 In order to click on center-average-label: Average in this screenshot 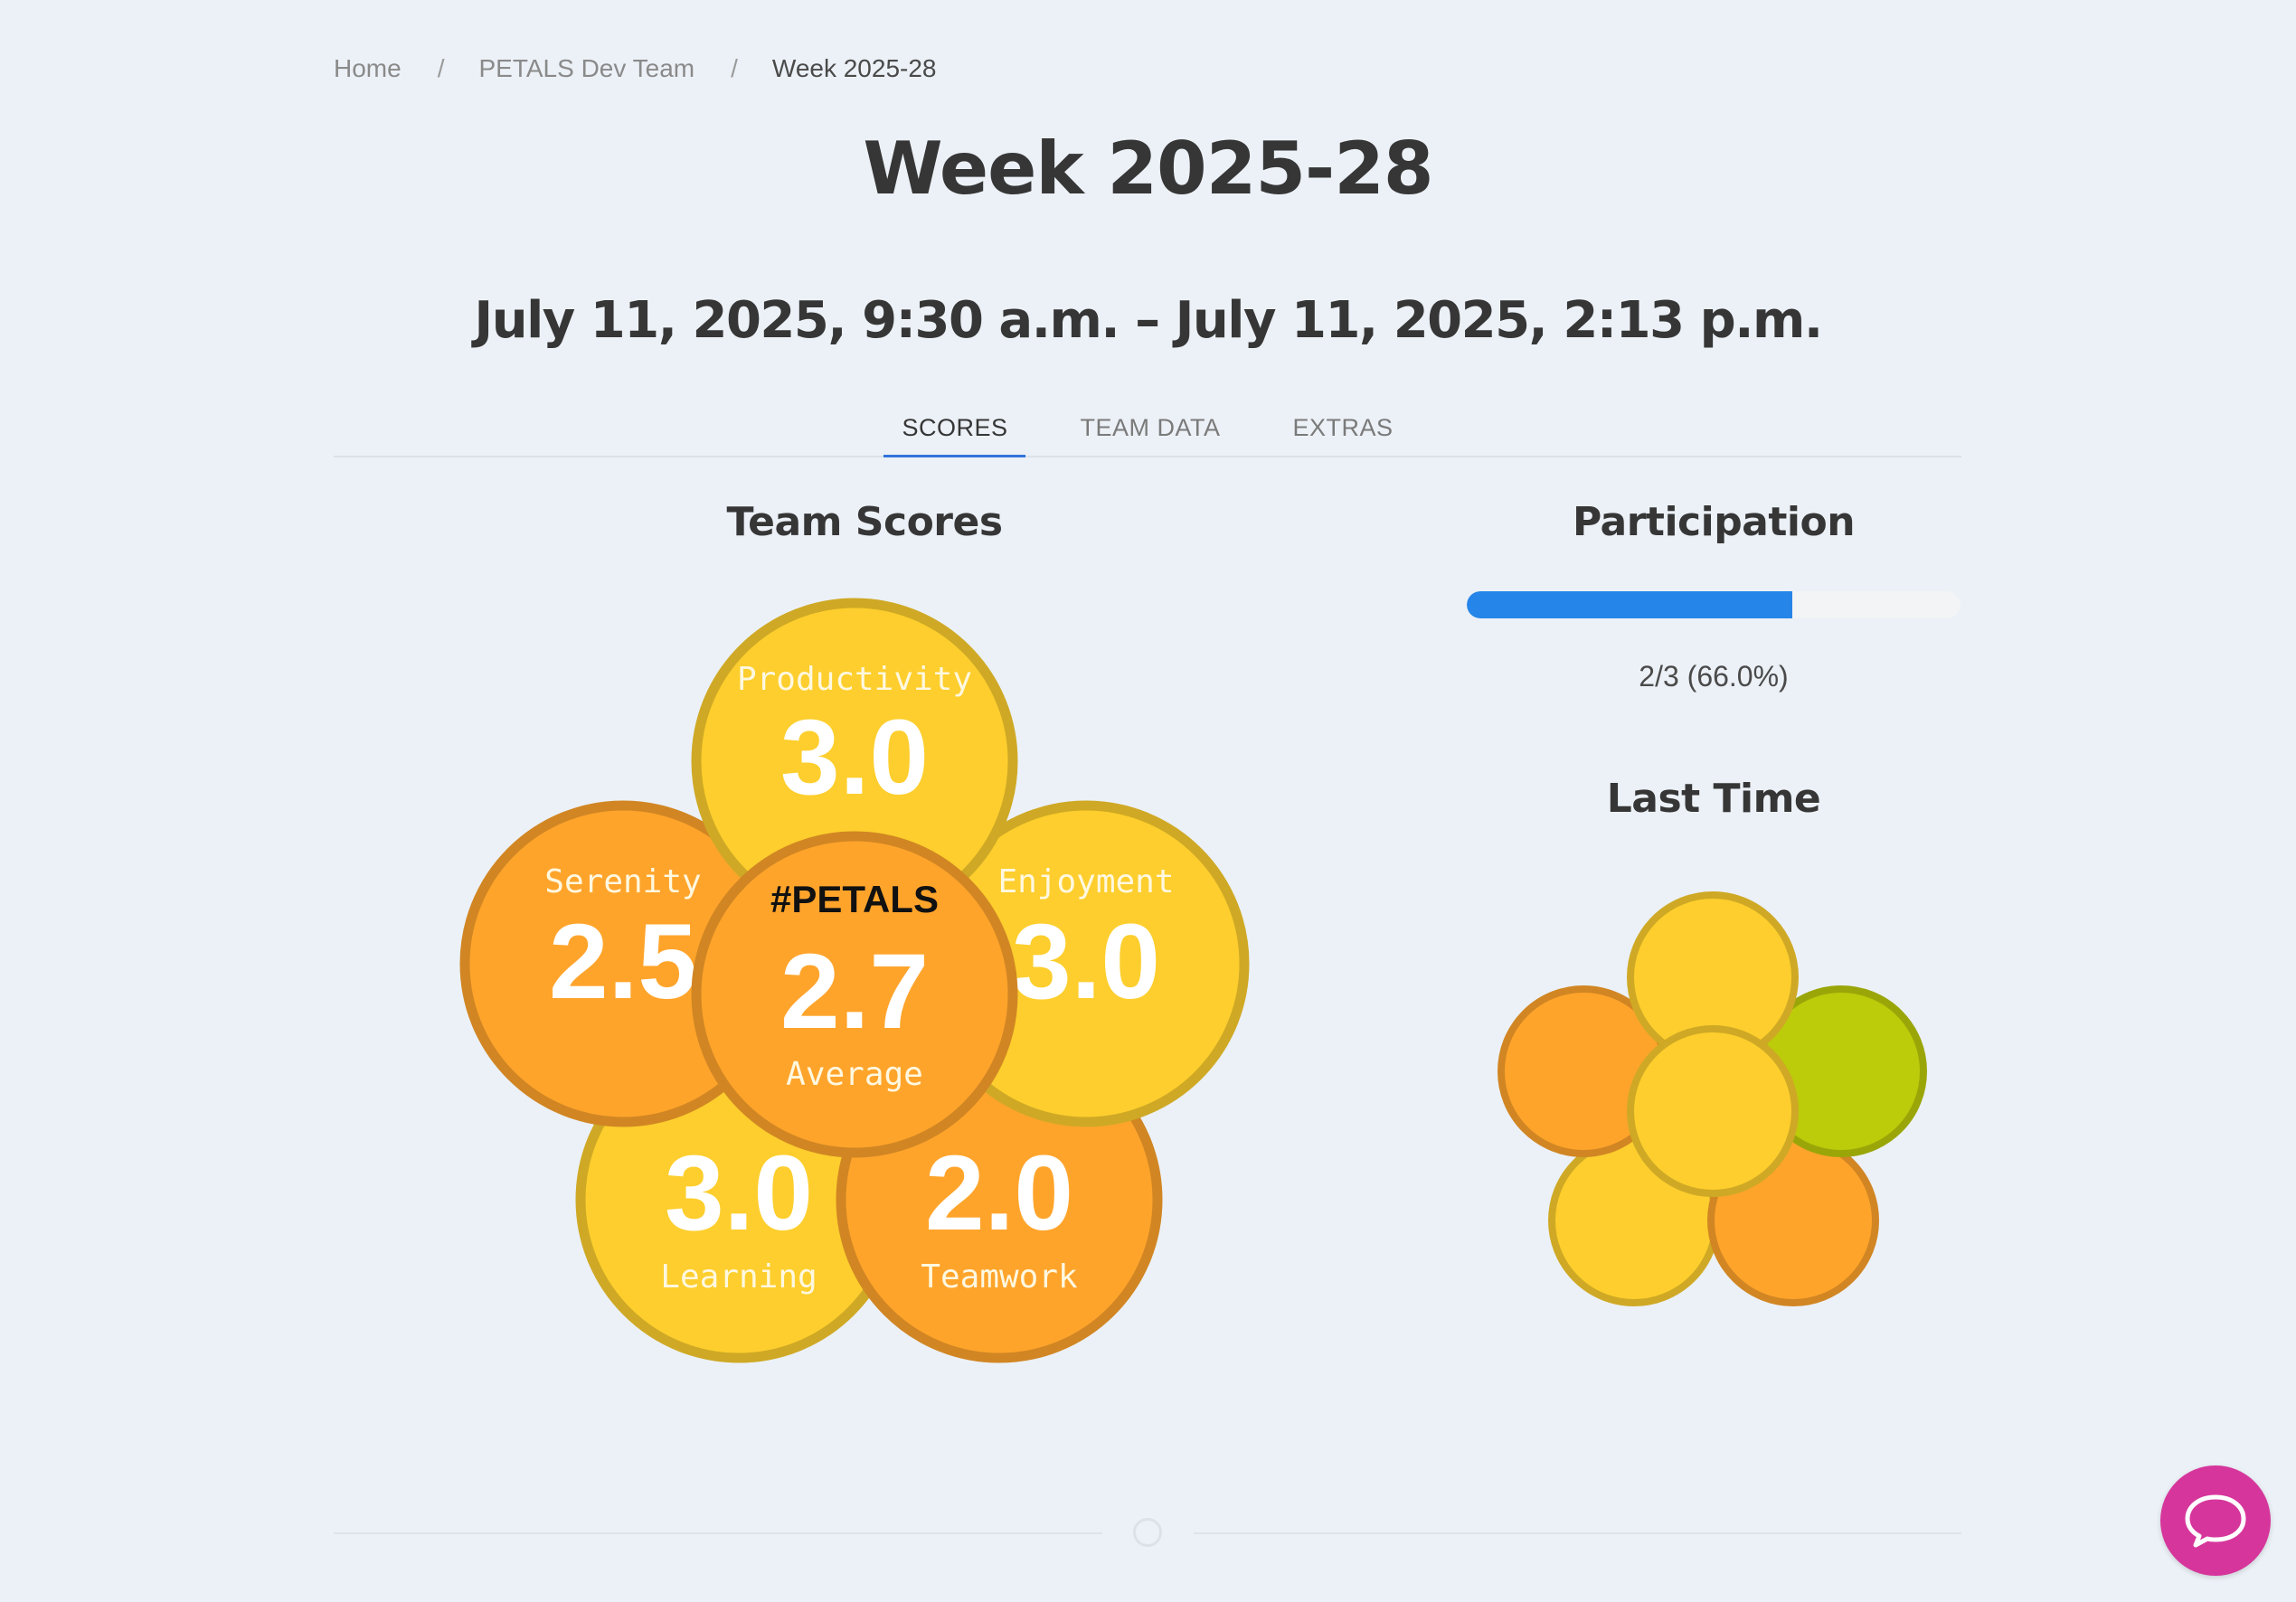, I will do `click(854, 1074)`.